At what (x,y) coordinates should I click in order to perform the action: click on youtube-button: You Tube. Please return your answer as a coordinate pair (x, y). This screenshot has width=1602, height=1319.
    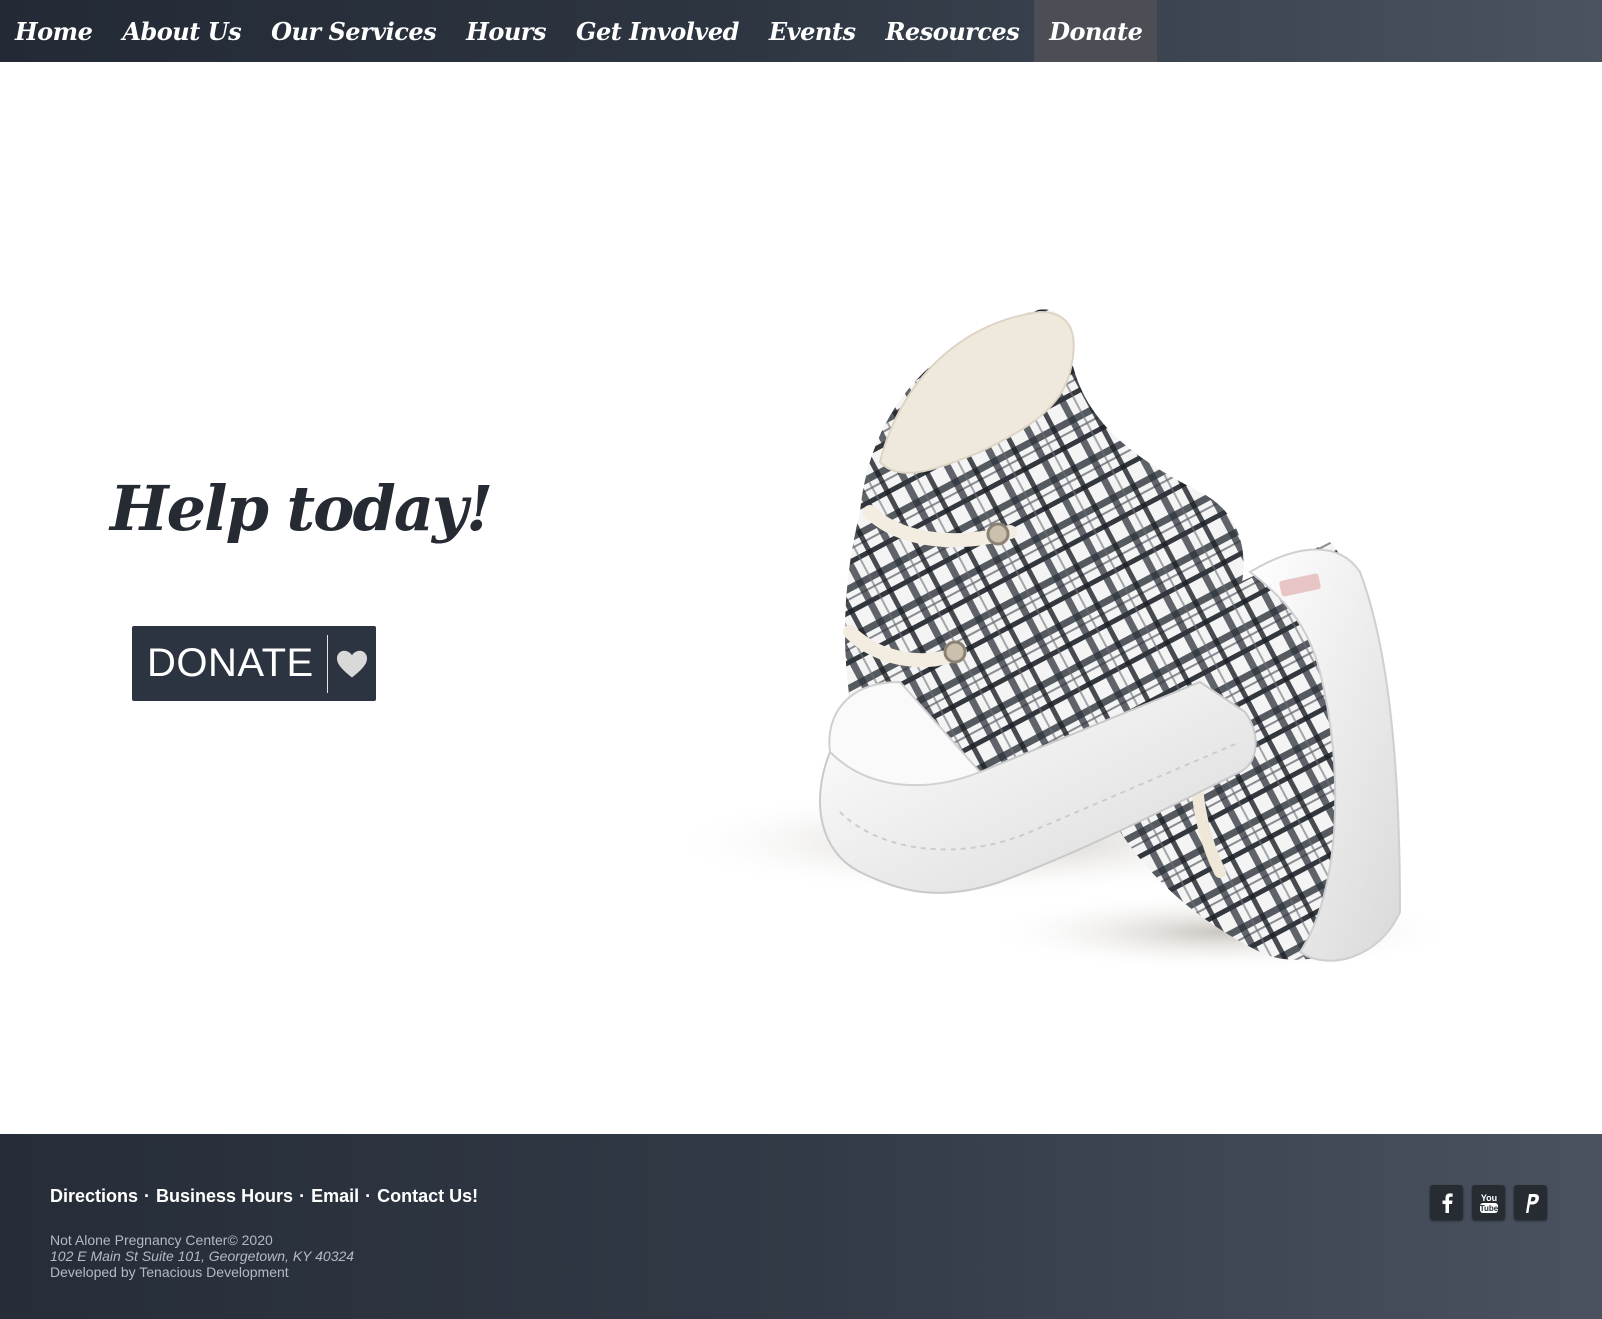
    Looking at the image, I should click on (1488, 1202).